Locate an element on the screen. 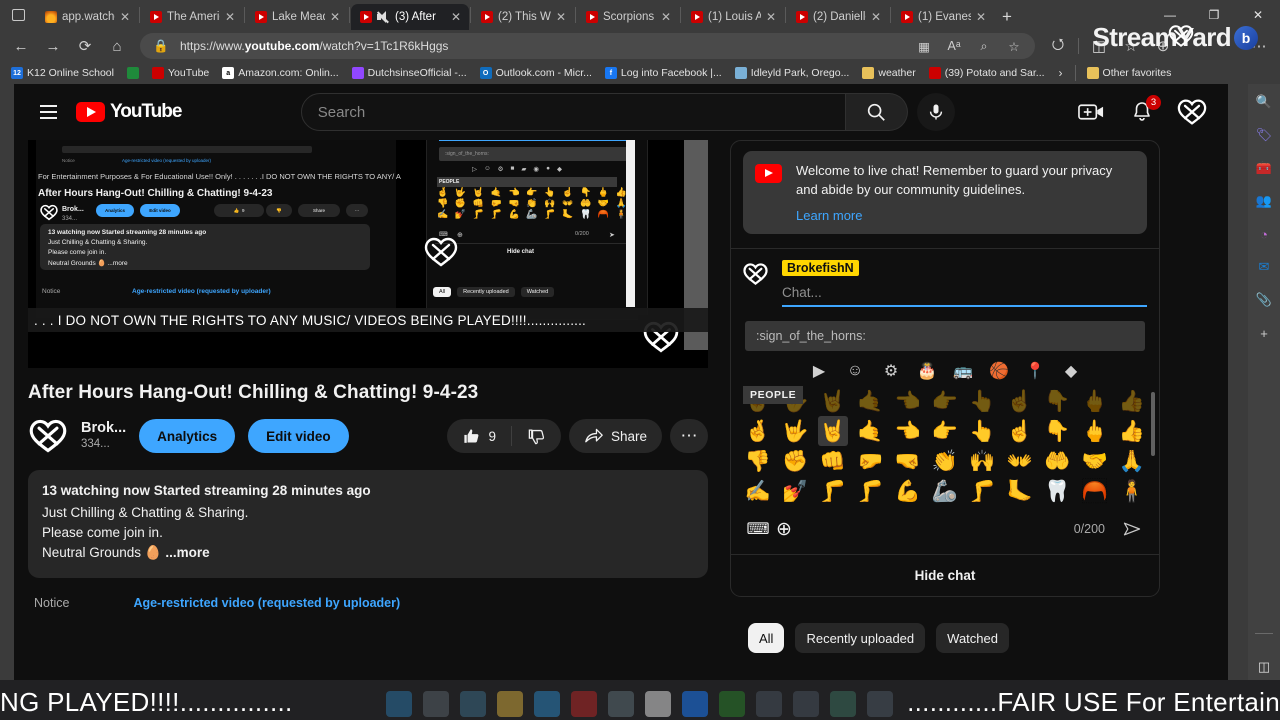 The height and width of the screenshot is (720, 1280). start-icon is located at coordinates (399, 704).